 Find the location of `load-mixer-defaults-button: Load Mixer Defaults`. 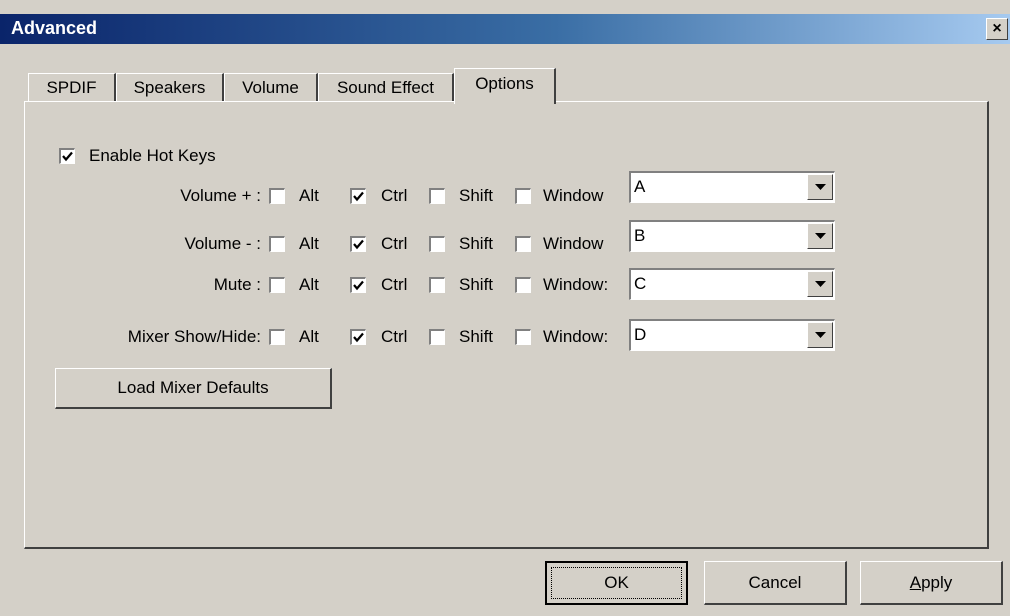

load-mixer-defaults-button: Load Mixer Defaults is located at coordinates (193, 388).